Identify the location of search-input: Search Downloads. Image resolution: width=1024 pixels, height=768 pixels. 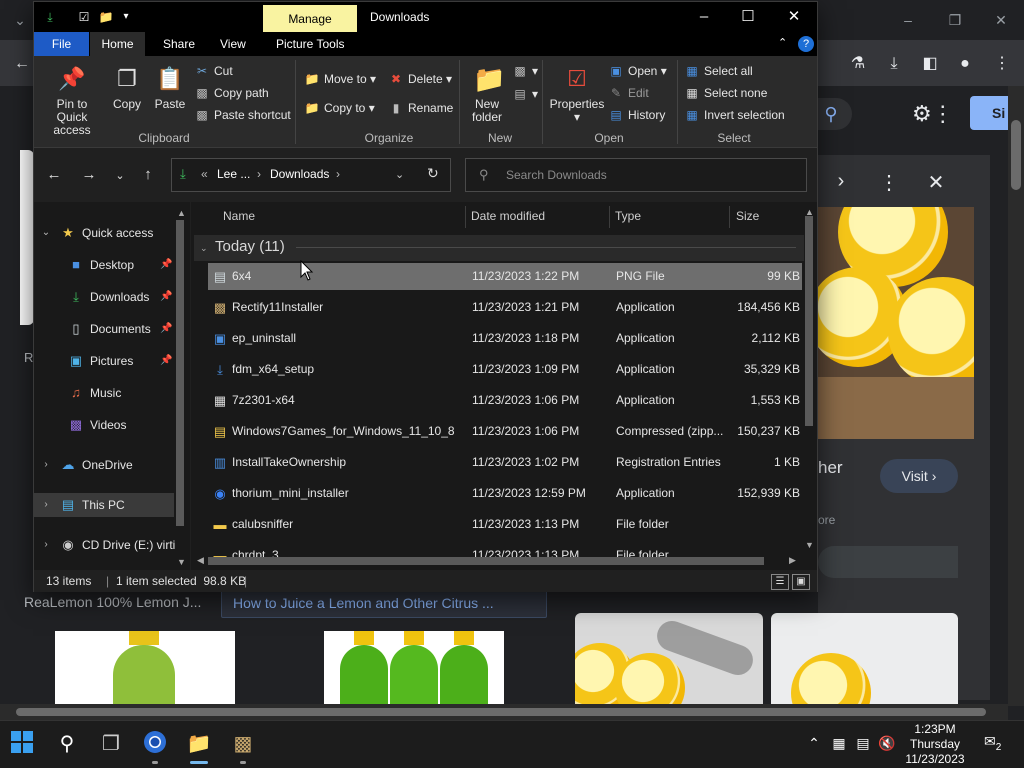
(636, 175).